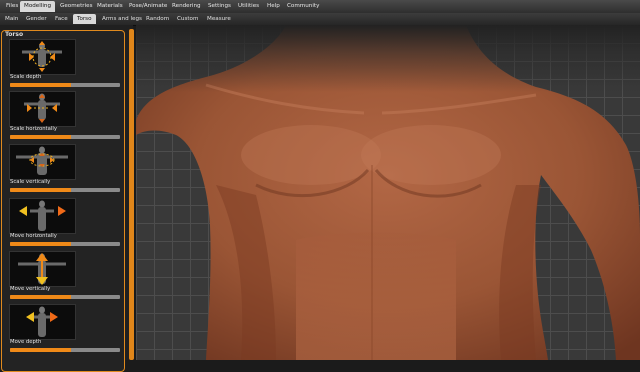 This screenshot has width=640, height=372. I want to click on panel-scrollbar, so click(131, 194).